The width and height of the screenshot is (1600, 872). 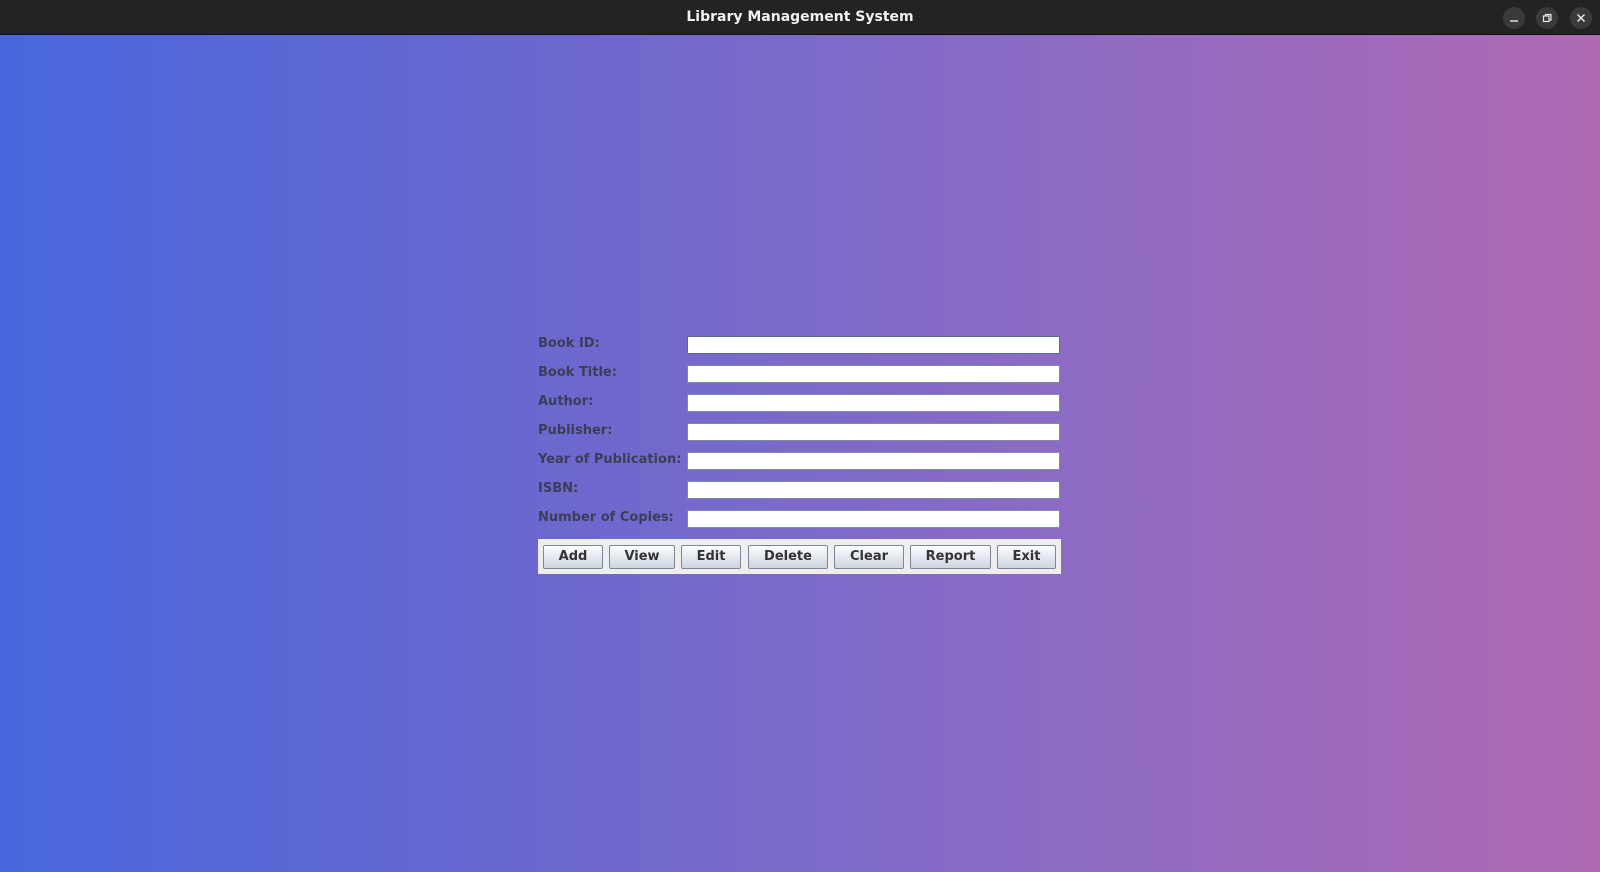 What do you see at coordinates (573, 557) in the screenshot?
I see `add-button: Add` at bounding box center [573, 557].